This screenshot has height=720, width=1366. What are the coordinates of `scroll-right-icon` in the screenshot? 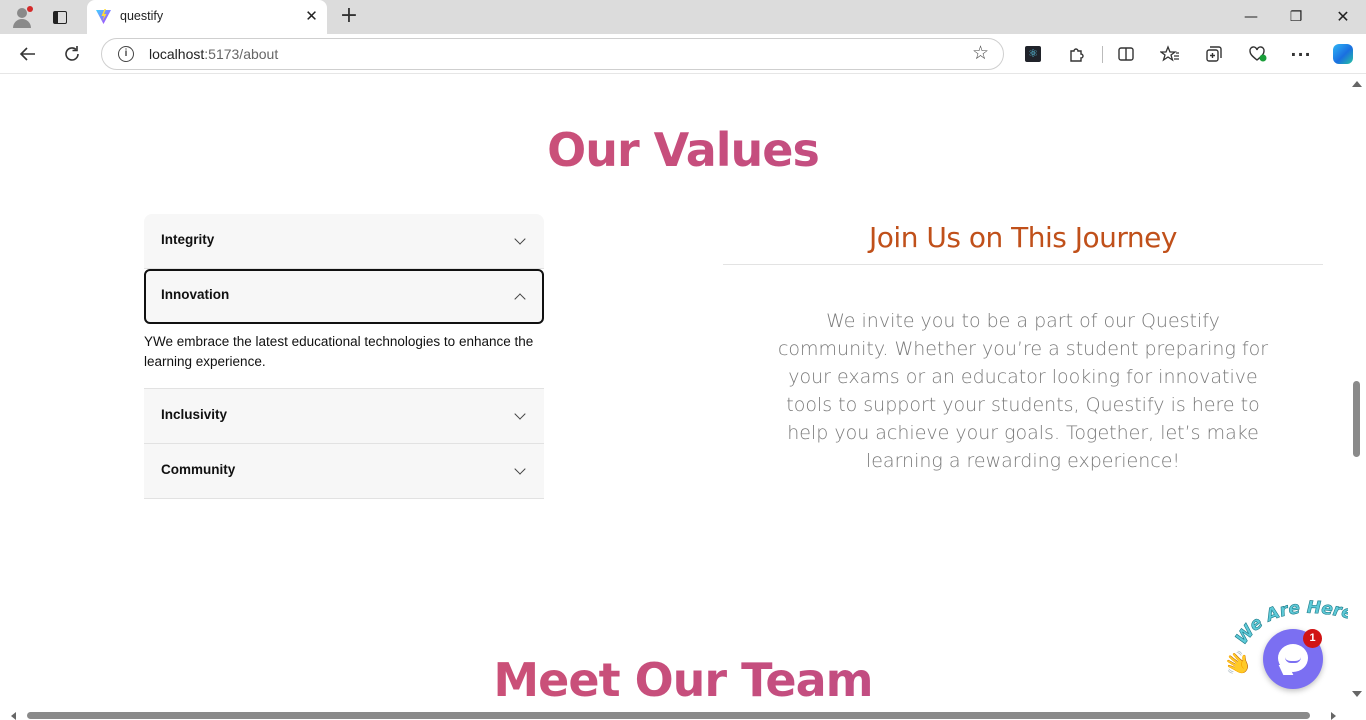 It's located at (1333, 716).